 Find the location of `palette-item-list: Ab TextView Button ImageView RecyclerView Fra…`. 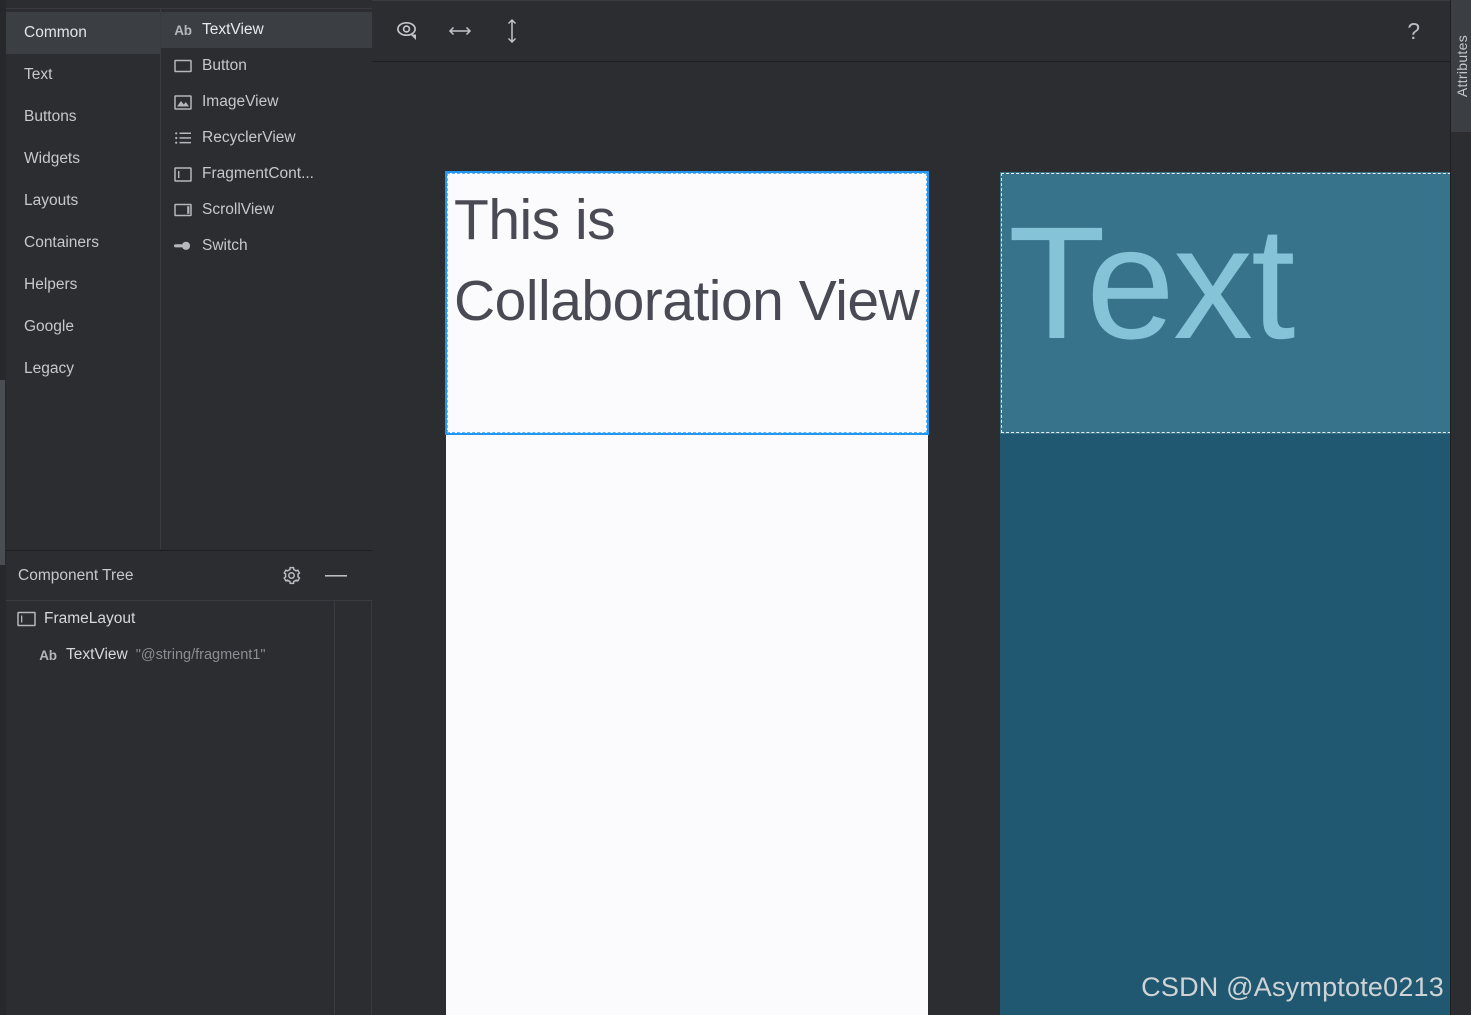

palette-item-list: Ab TextView Button ImageView RecyclerView Fra… is located at coordinates (266, 279).